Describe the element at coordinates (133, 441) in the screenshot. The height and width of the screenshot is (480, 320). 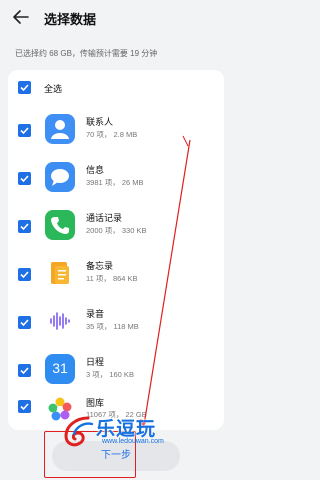
I see `watermark-url: www.ledouwan.com` at that location.